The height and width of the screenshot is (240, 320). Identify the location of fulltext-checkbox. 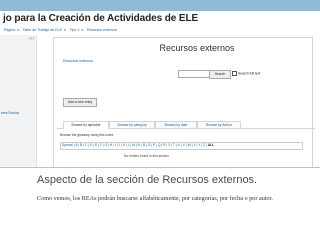
(234, 73).